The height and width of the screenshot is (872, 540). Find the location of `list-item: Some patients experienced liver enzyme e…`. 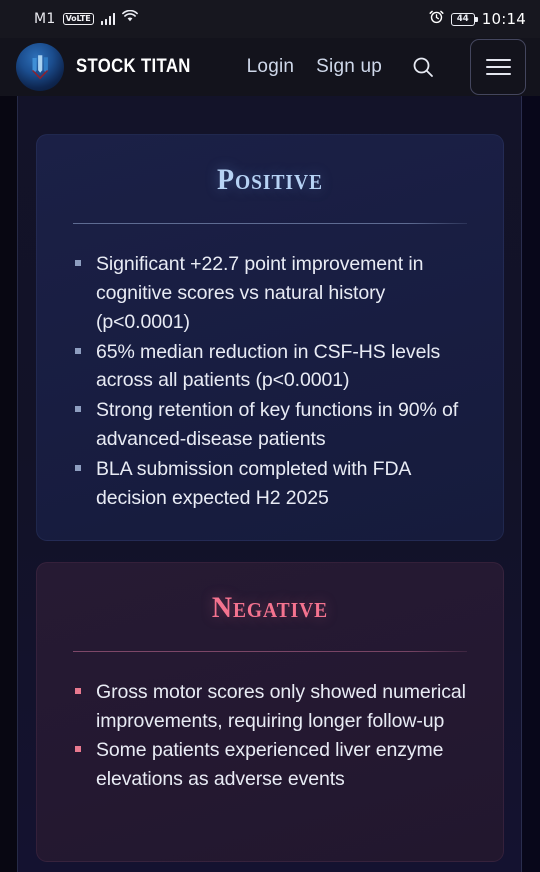

list-item: Some patients experienced liver enzyme e… is located at coordinates (276, 765).